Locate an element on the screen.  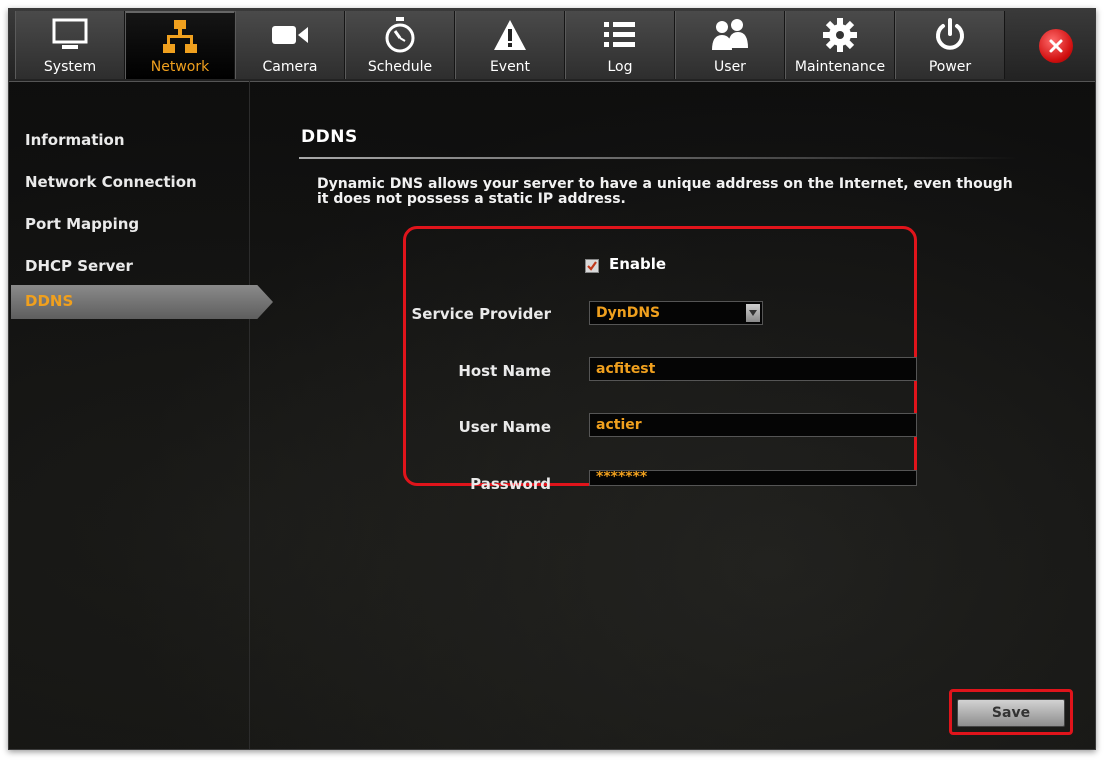
tab-label: Power is located at coordinates (950, 67).